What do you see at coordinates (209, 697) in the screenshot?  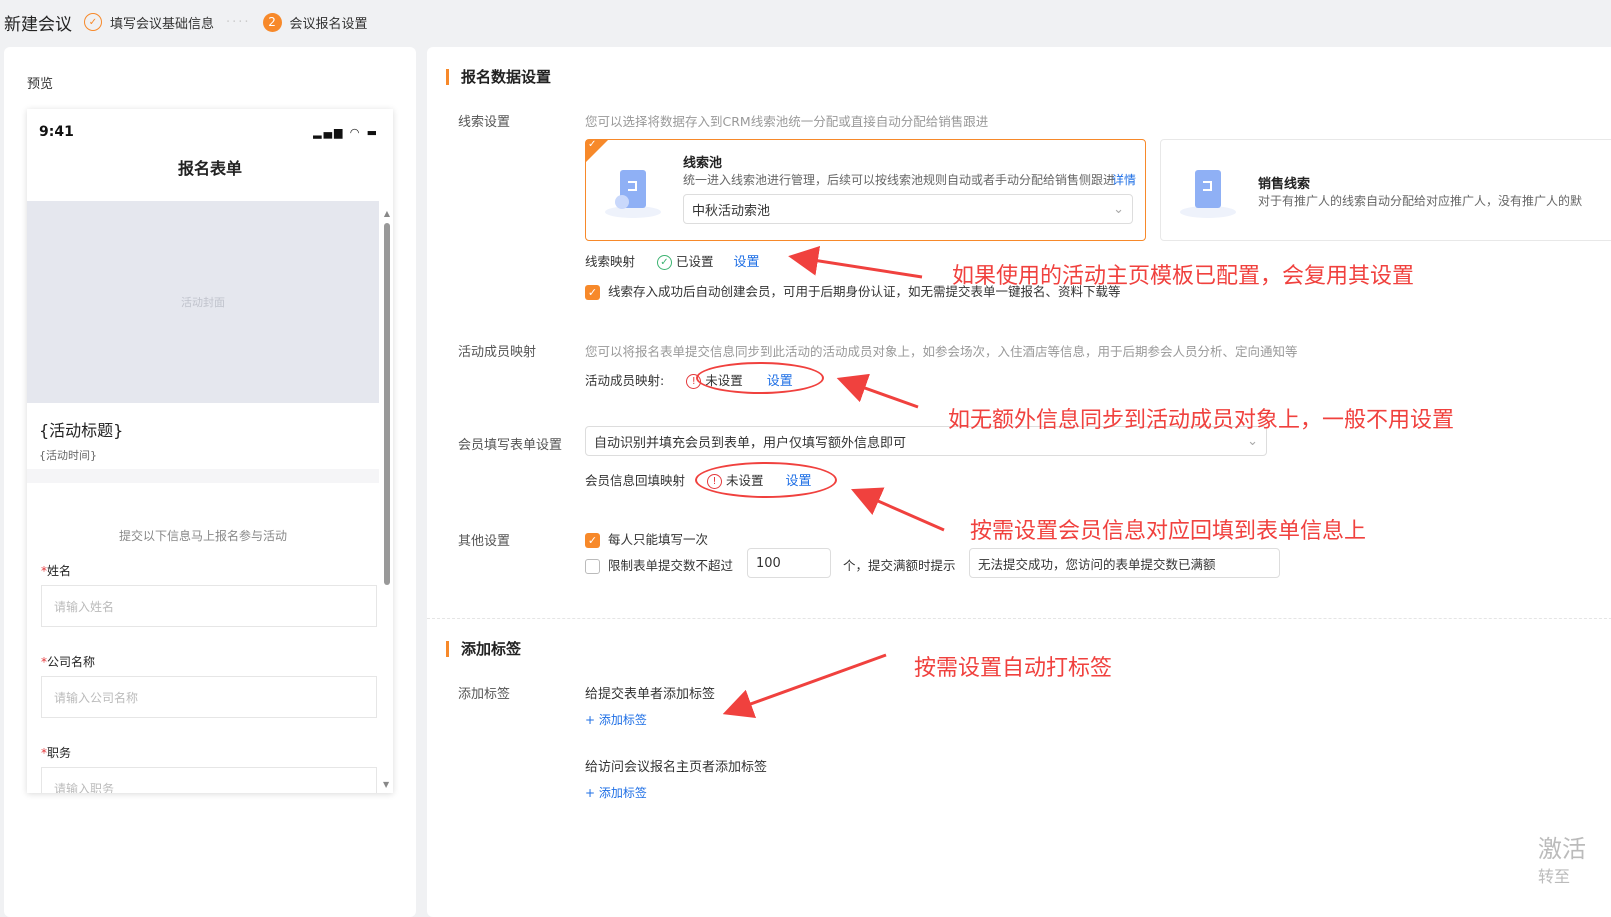 I see `company-input: 请输入公司名称` at bounding box center [209, 697].